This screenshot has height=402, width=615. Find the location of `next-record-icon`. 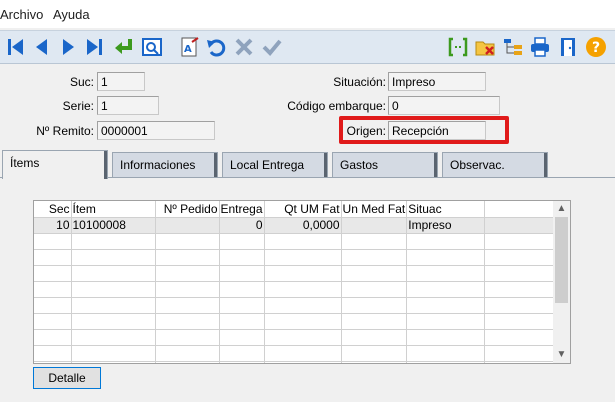

next-record-icon is located at coordinates (68, 47).